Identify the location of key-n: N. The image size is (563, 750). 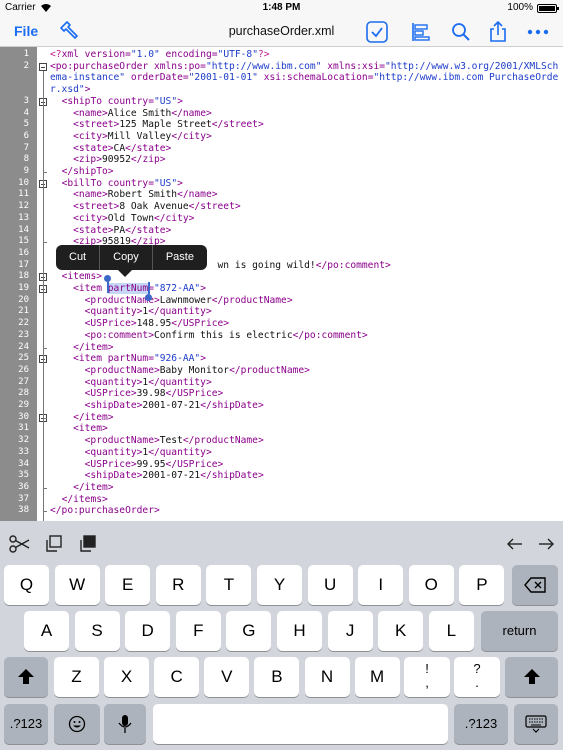
(327, 677).